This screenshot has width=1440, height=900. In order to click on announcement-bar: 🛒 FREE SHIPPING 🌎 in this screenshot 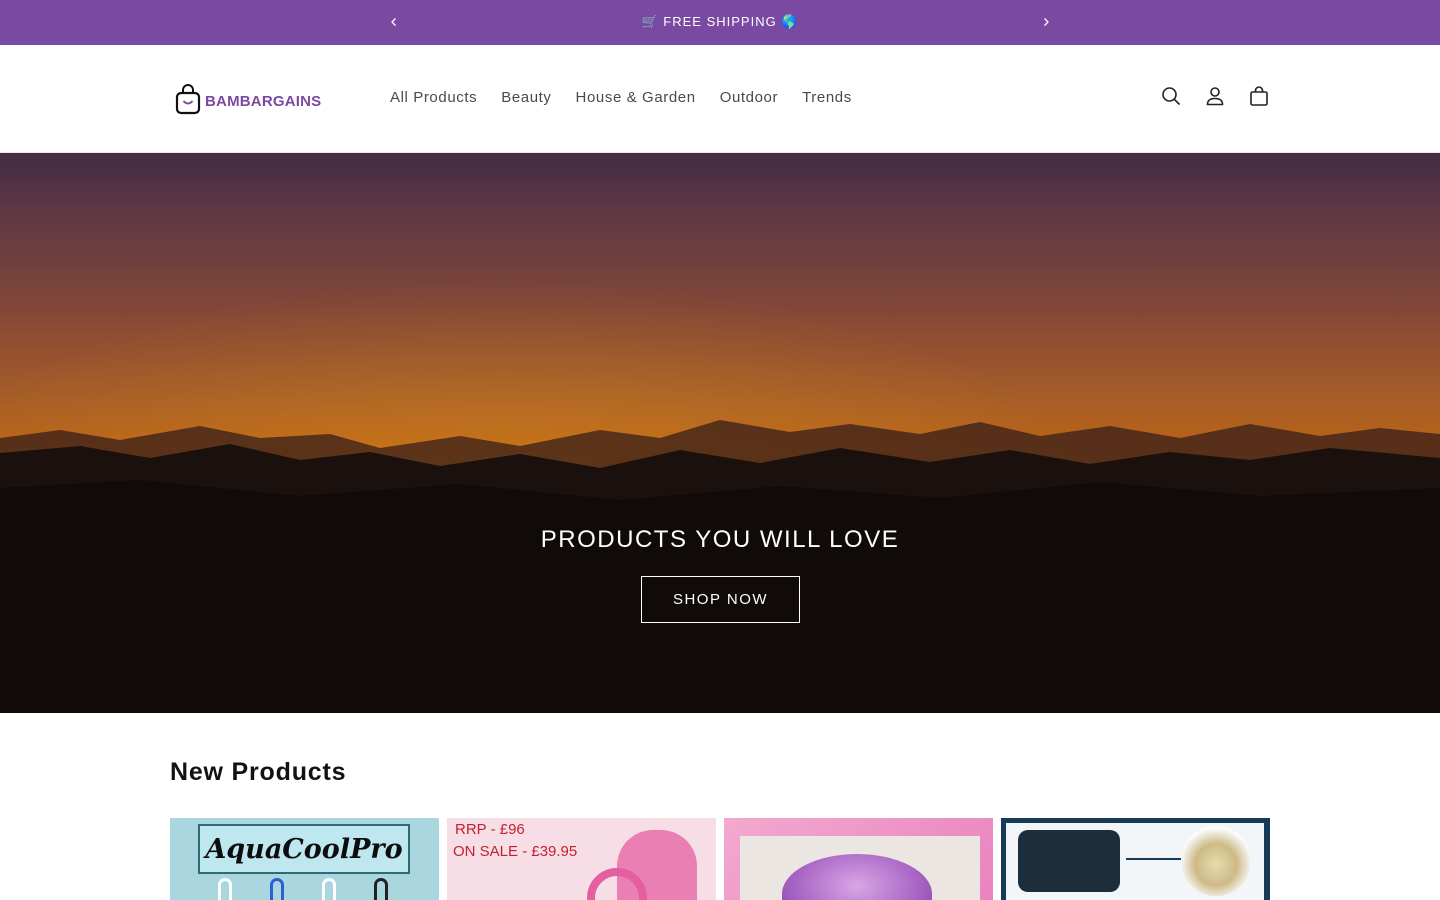, I will do `click(720, 22)`.